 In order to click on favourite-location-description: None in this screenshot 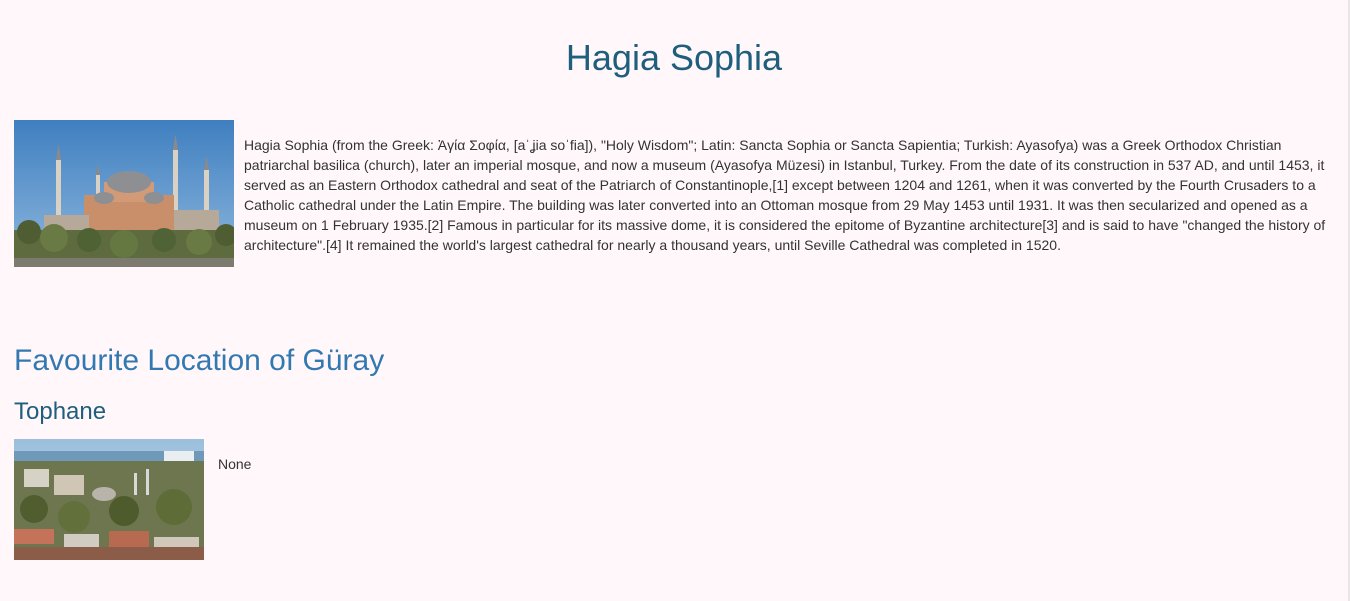, I will do `click(235, 464)`.